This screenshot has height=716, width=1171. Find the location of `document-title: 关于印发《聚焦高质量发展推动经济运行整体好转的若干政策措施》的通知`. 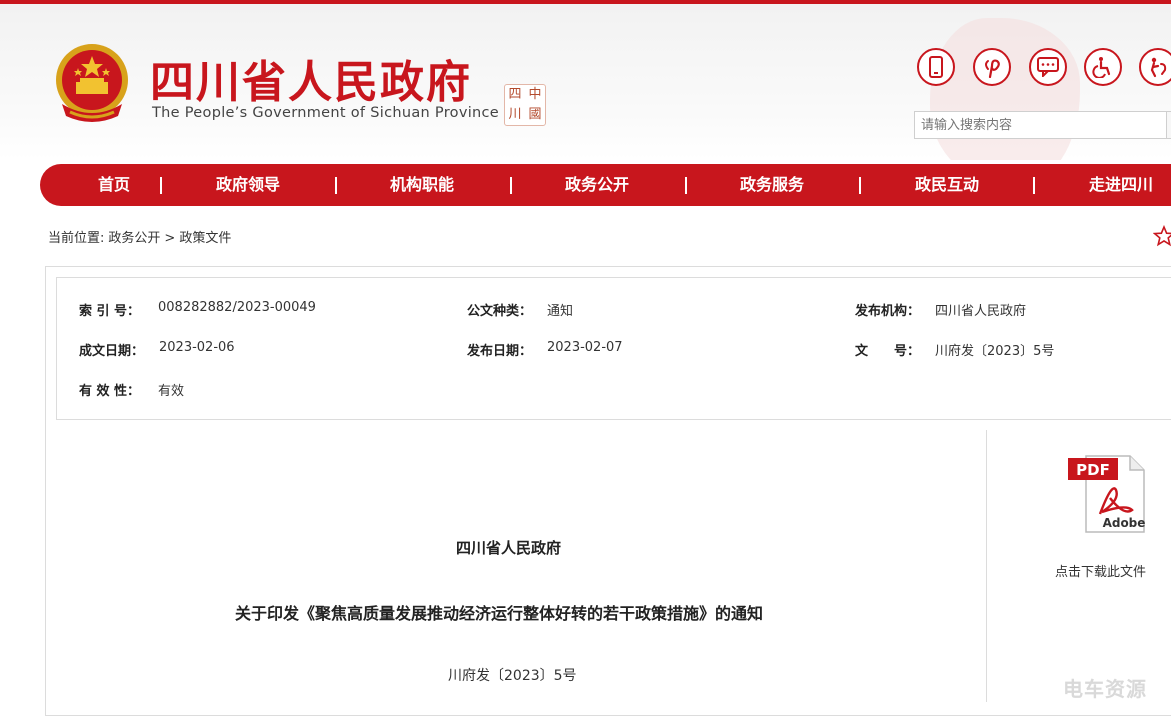

document-title: 关于印发《聚焦高质量发展推动经济运行整体好转的若干政策措施》的通知 is located at coordinates (499, 613).